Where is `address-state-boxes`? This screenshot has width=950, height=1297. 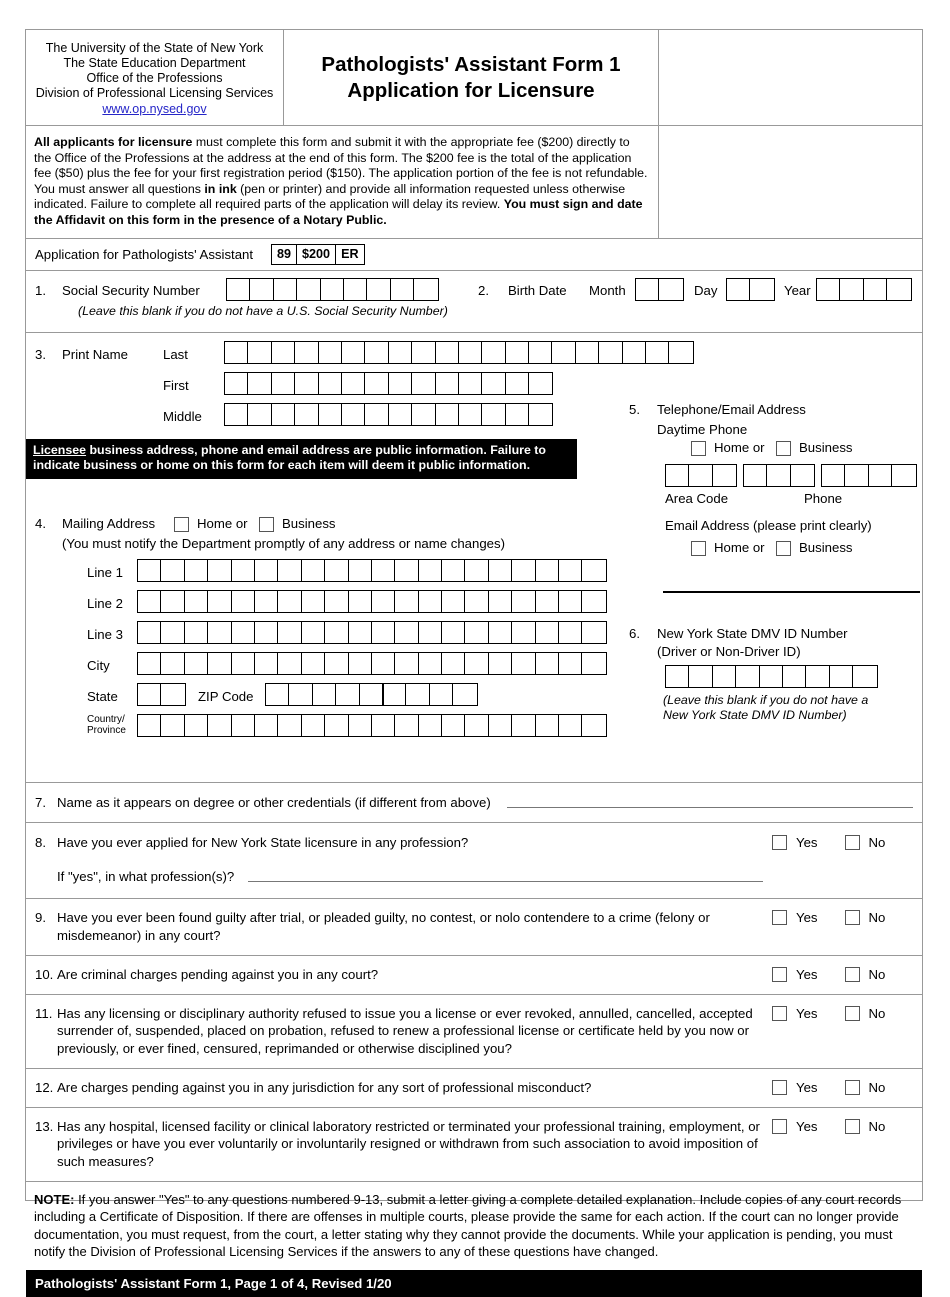
address-state-boxes is located at coordinates (161, 694).